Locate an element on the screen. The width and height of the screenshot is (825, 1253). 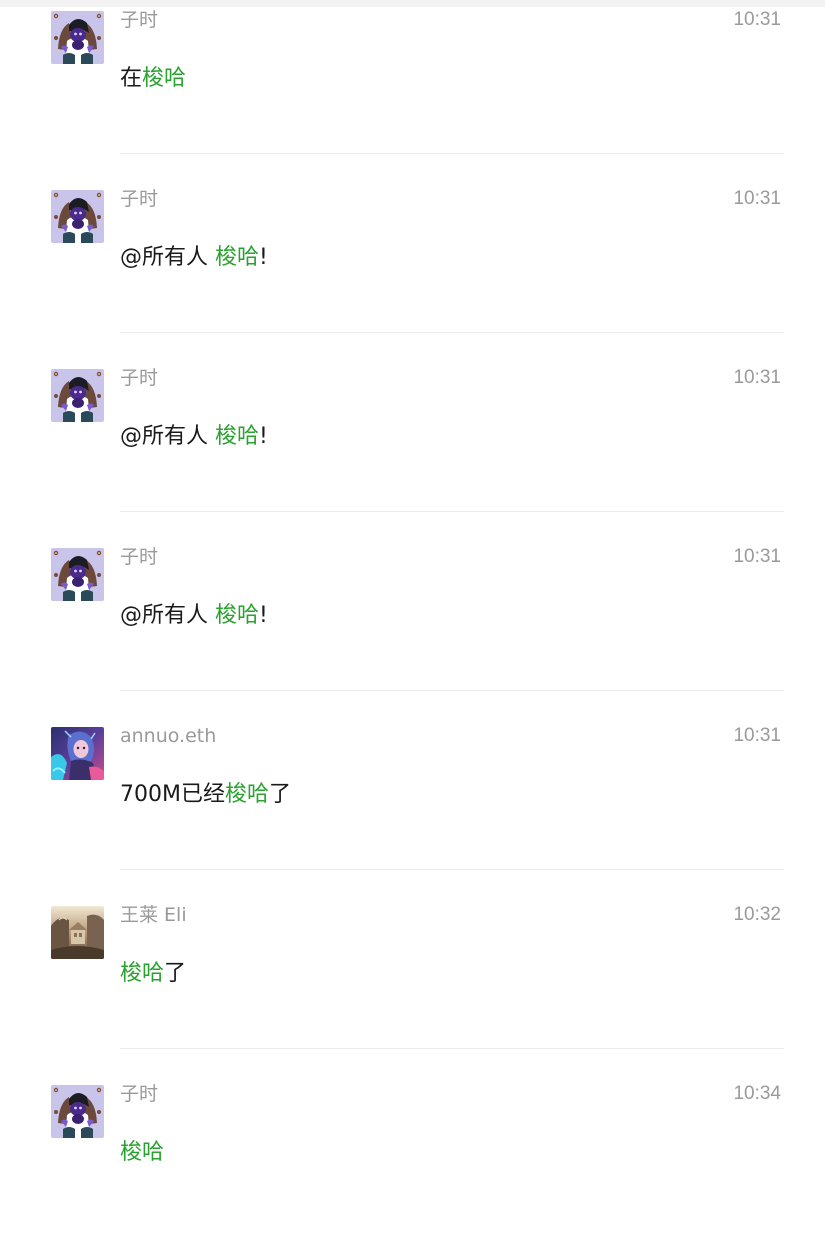
message-time: 10:32 is located at coordinates (757, 914).